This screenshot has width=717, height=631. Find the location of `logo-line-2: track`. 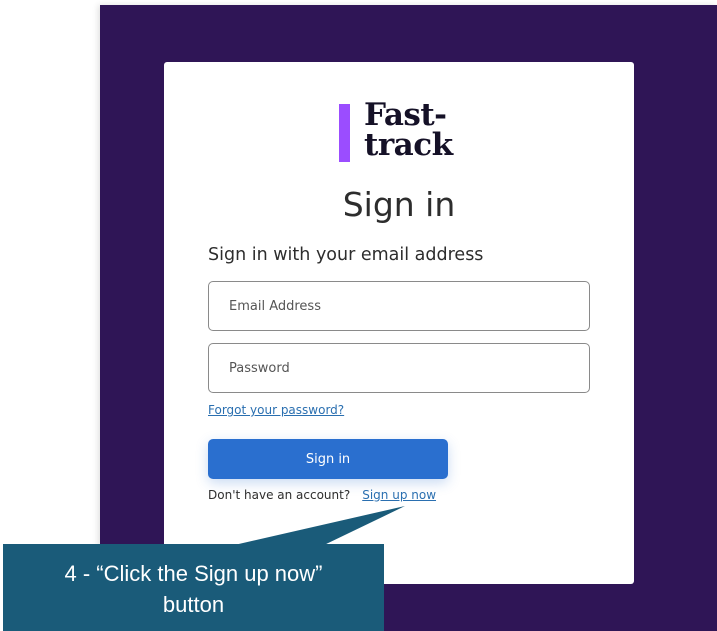

logo-line-2: track is located at coordinates (408, 145).